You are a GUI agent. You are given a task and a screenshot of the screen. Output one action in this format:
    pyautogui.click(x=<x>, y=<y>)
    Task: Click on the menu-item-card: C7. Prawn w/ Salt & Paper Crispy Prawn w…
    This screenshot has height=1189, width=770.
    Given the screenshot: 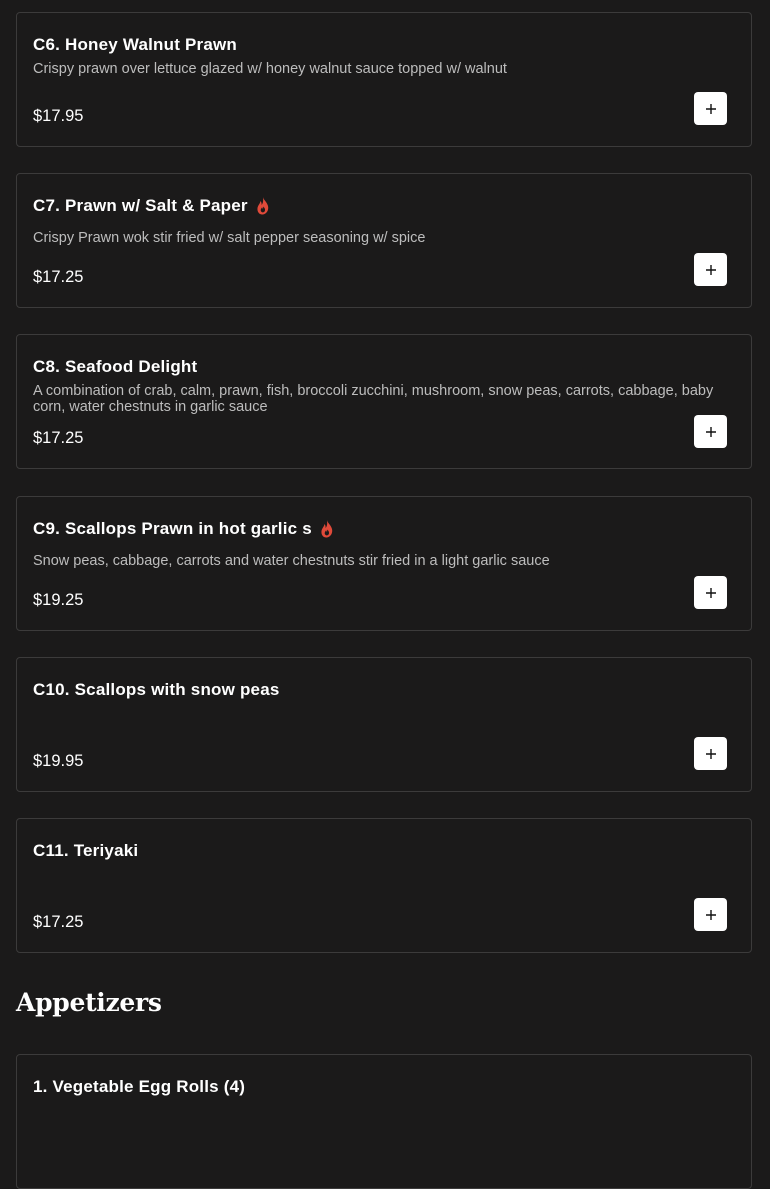 What is the action you would take?
    pyautogui.click(x=384, y=240)
    